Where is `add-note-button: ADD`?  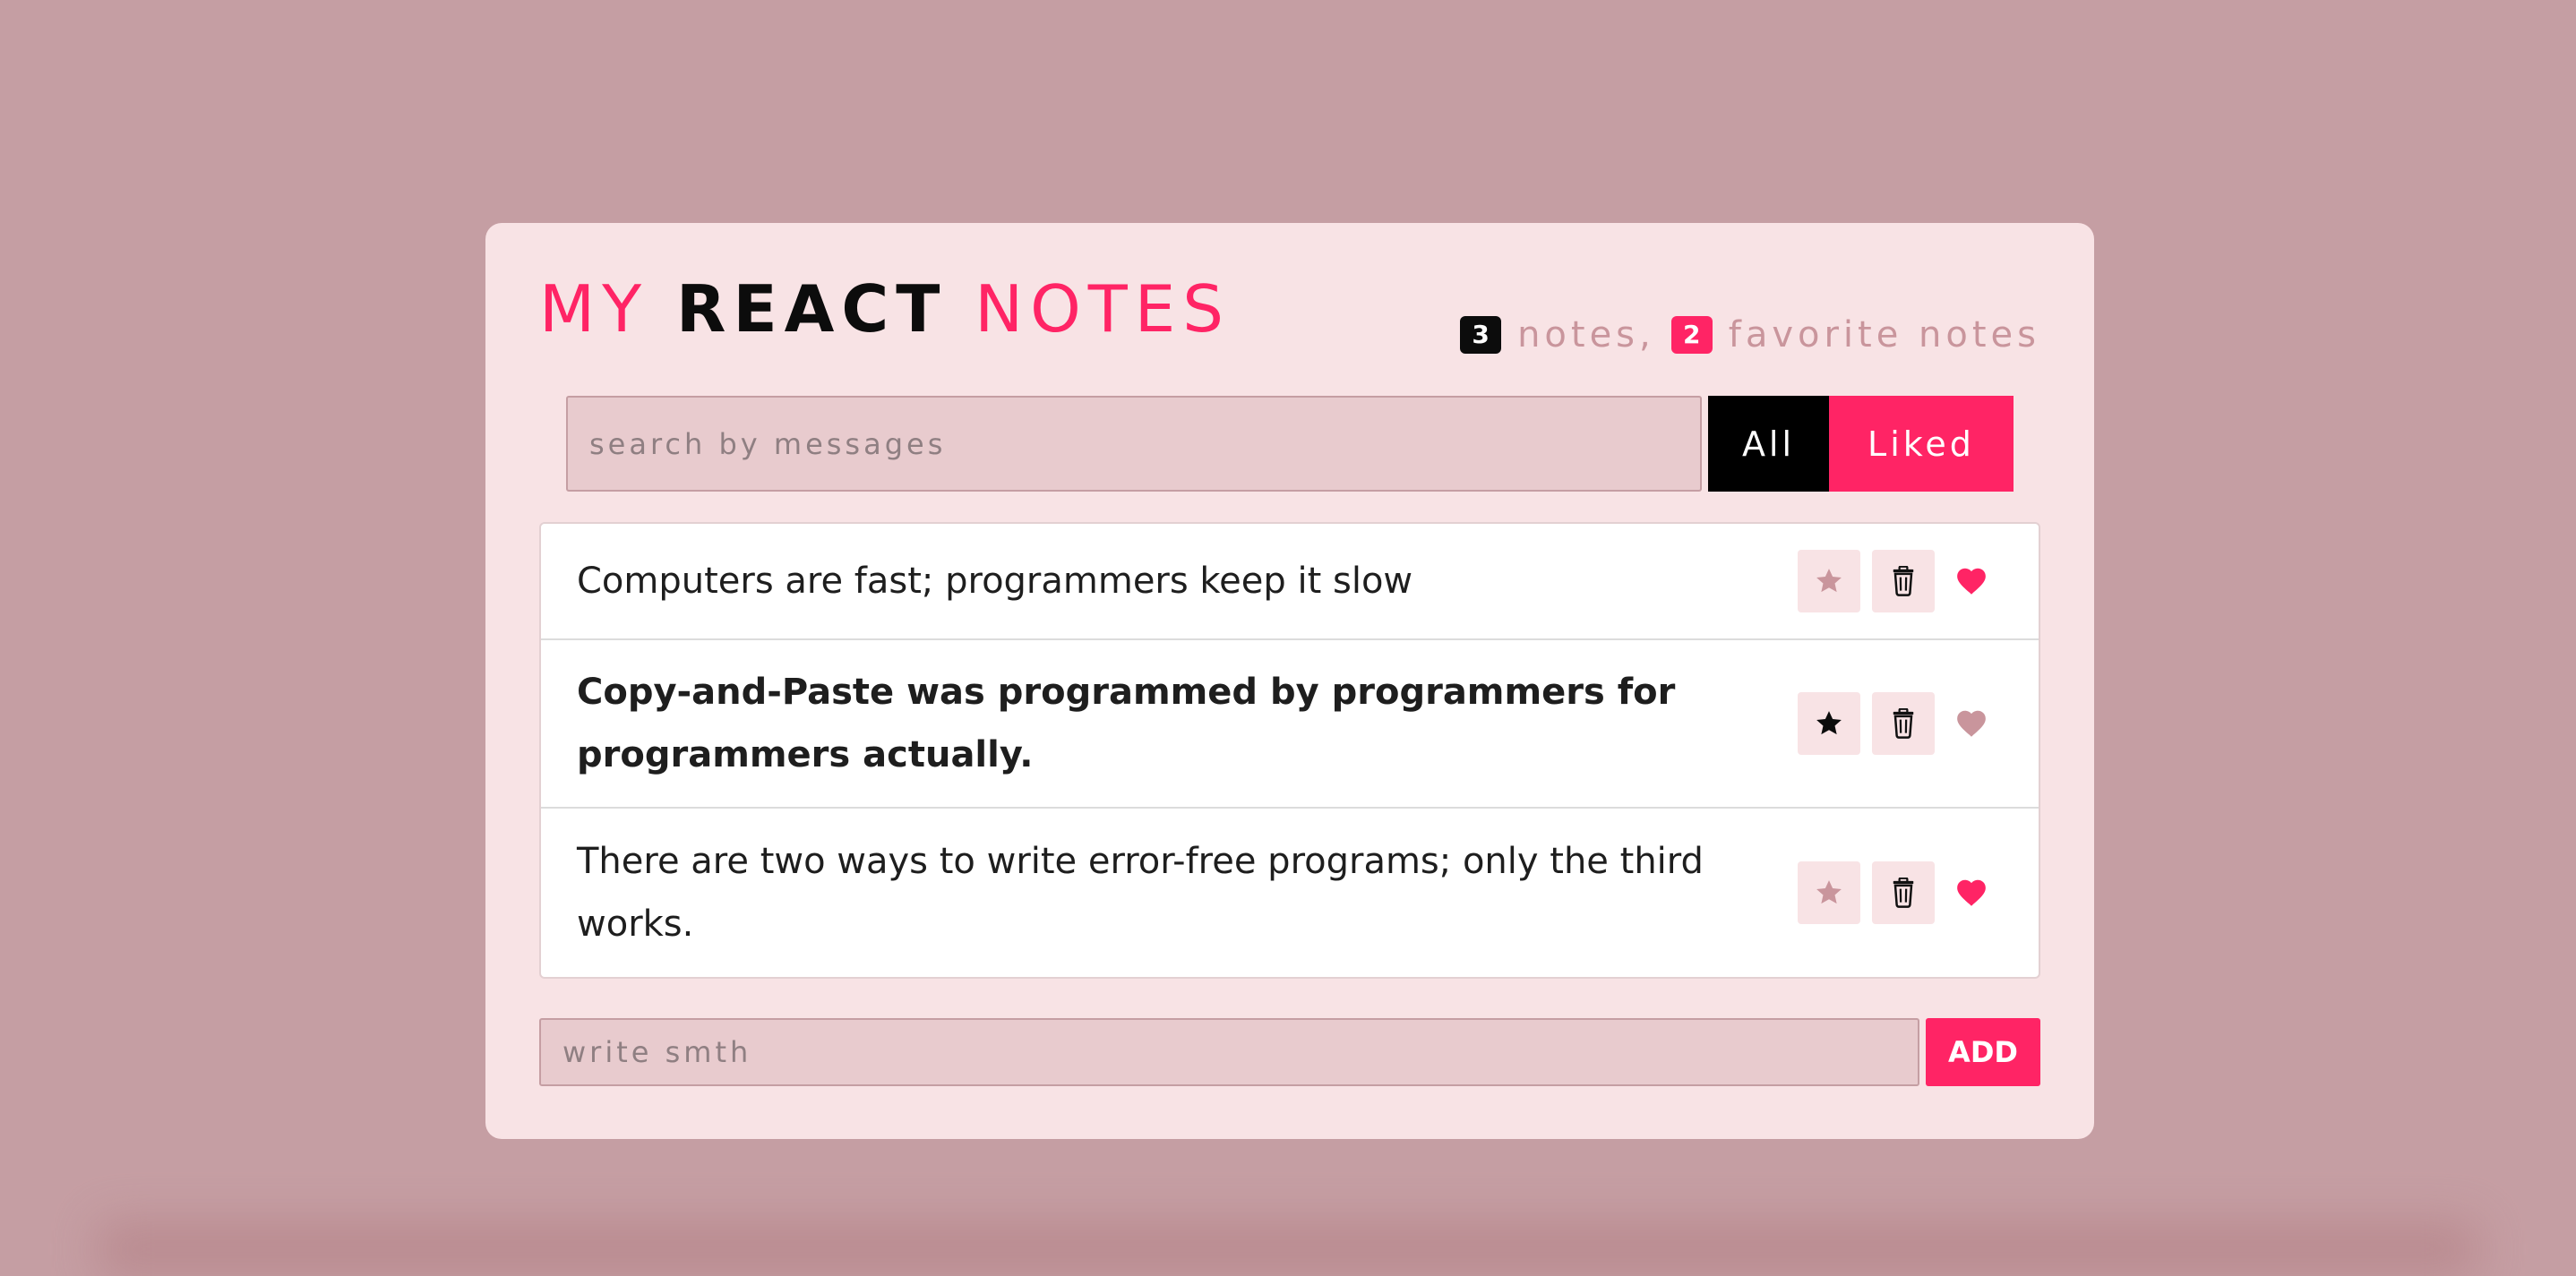
add-note-button: ADD is located at coordinates (1983, 1052).